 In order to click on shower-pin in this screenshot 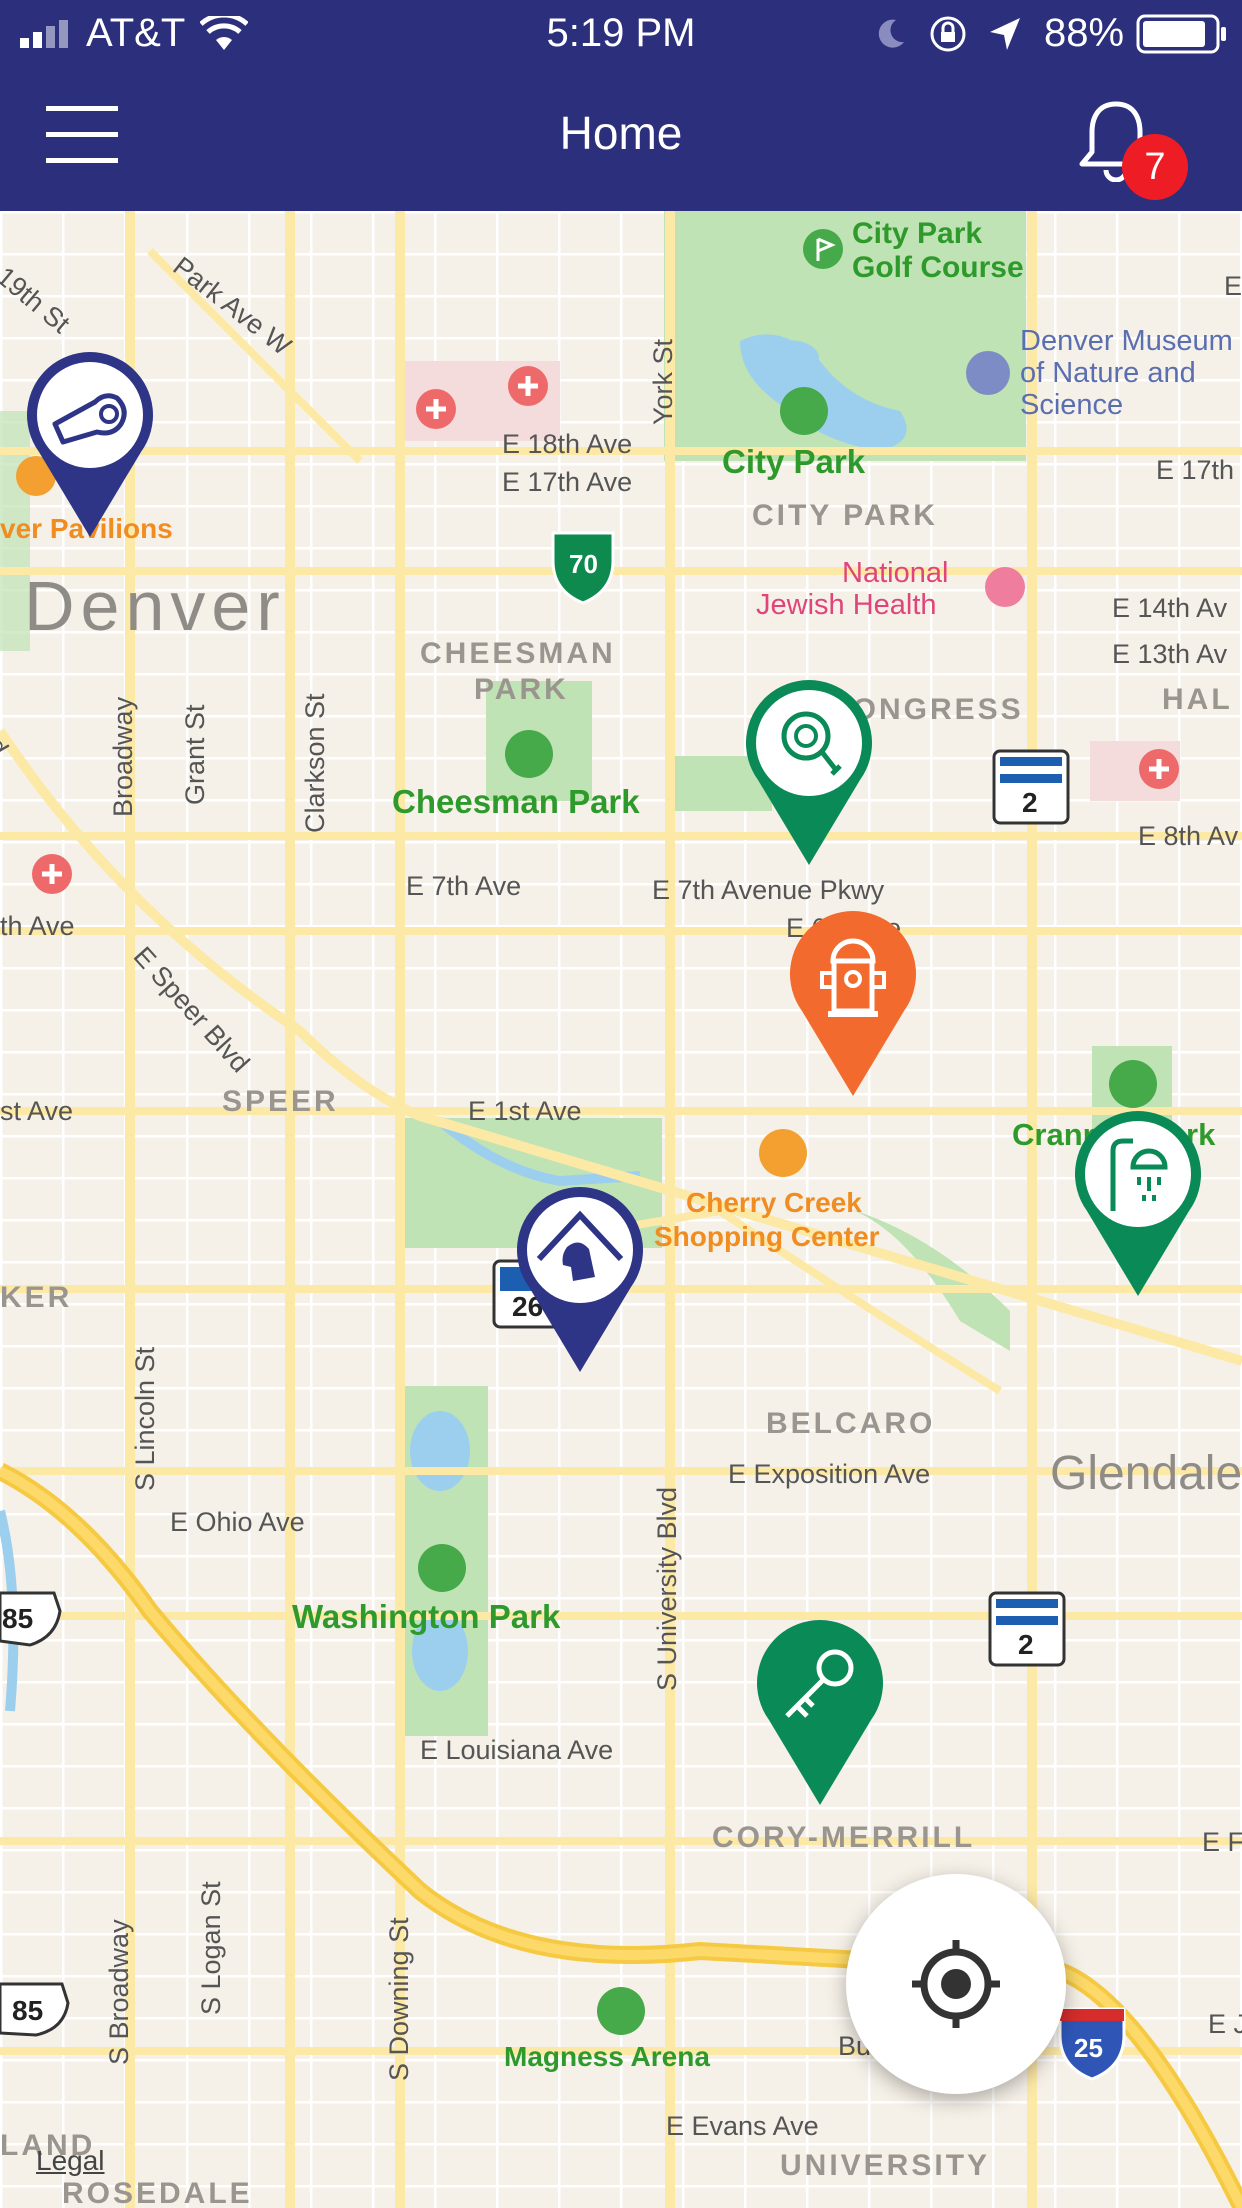, I will do `click(1138, 1203)`.